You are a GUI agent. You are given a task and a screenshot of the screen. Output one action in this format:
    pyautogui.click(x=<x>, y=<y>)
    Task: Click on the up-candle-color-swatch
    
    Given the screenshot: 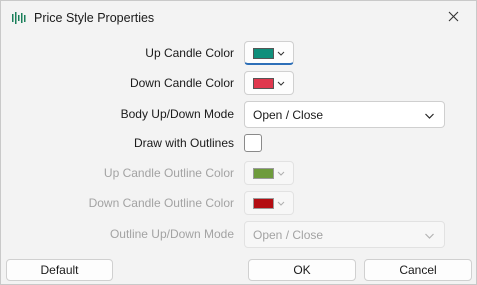 What is the action you would take?
    pyautogui.click(x=263, y=53)
    